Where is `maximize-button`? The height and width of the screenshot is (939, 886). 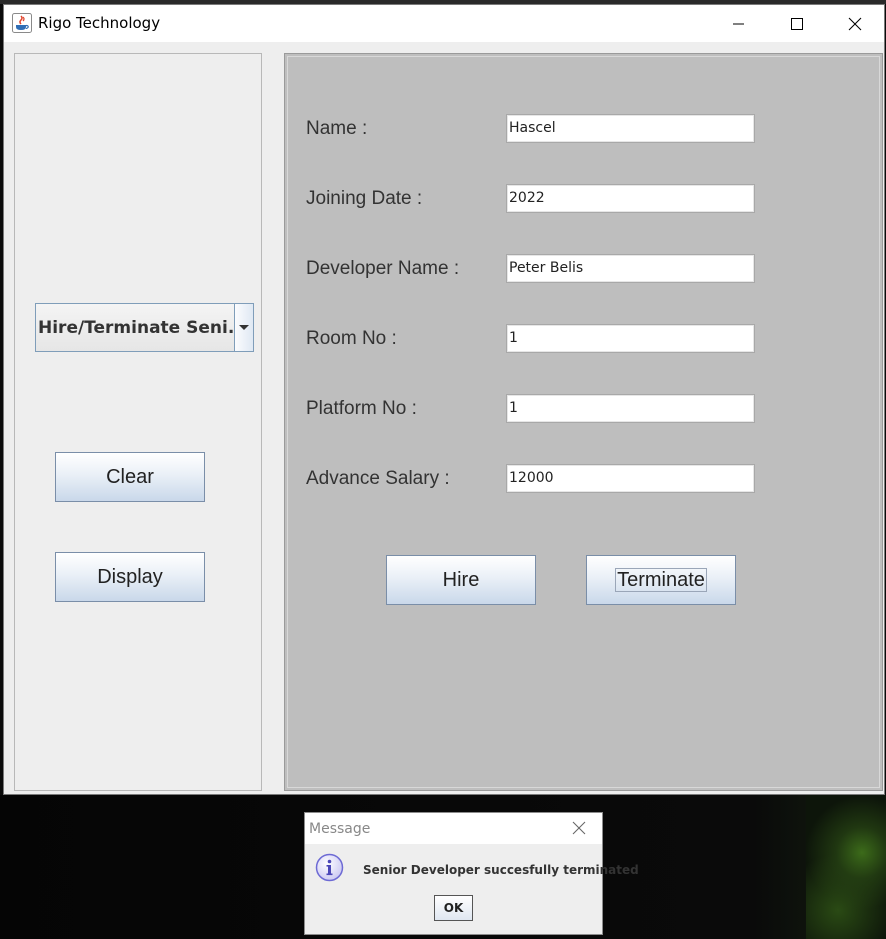 maximize-button is located at coordinates (797, 23).